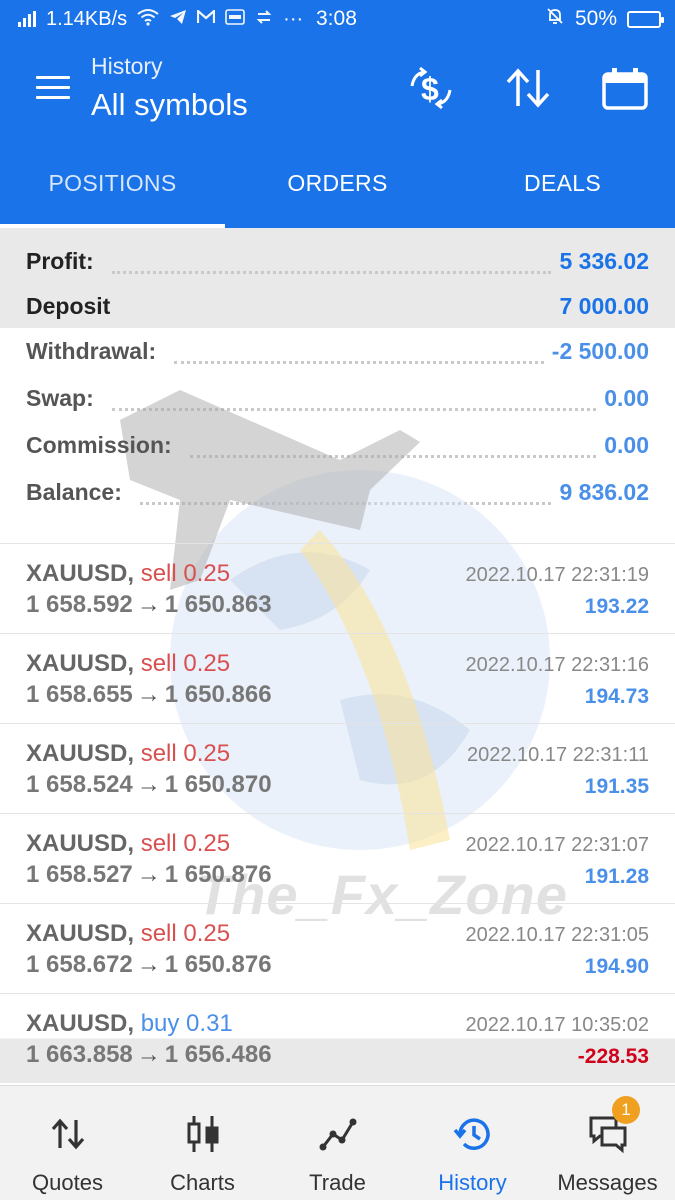 This screenshot has width=675, height=1200. I want to click on quotes-icon, so click(67, 1134).